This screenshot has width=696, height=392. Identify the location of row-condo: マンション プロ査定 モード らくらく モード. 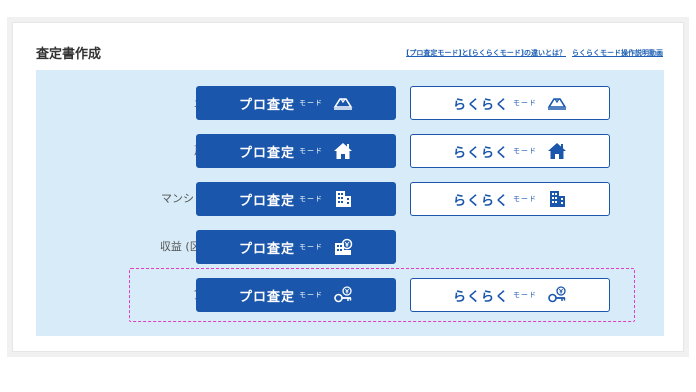
(350, 201).